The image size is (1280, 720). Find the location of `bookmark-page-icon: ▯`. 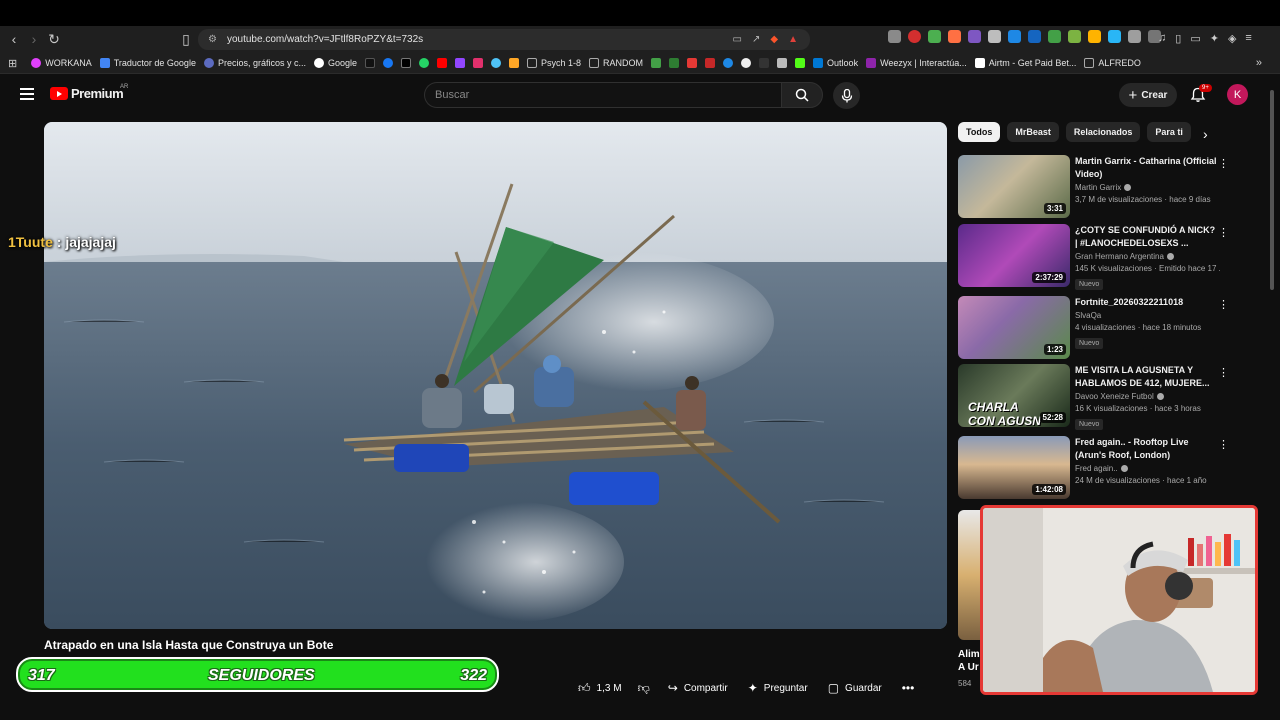

bookmark-page-icon: ▯ is located at coordinates (186, 39).